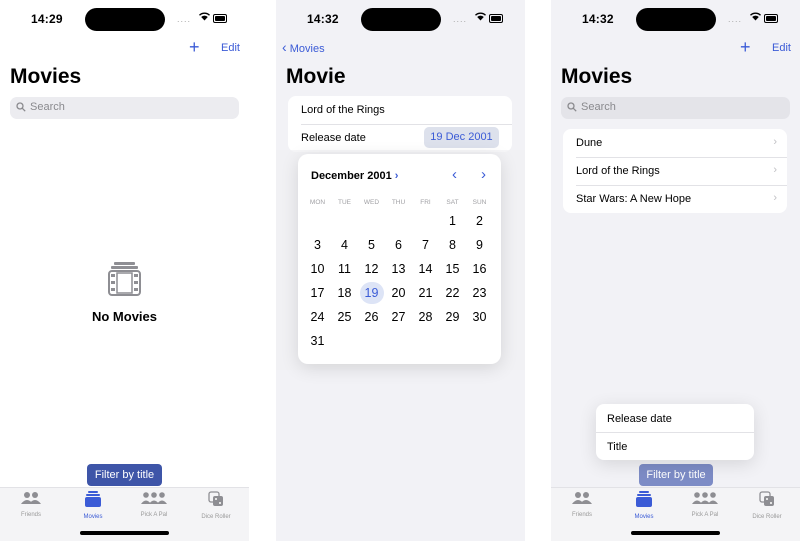  What do you see at coordinates (480, 221) in the screenshot?
I see `calendar-day: 2` at bounding box center [480, 221].